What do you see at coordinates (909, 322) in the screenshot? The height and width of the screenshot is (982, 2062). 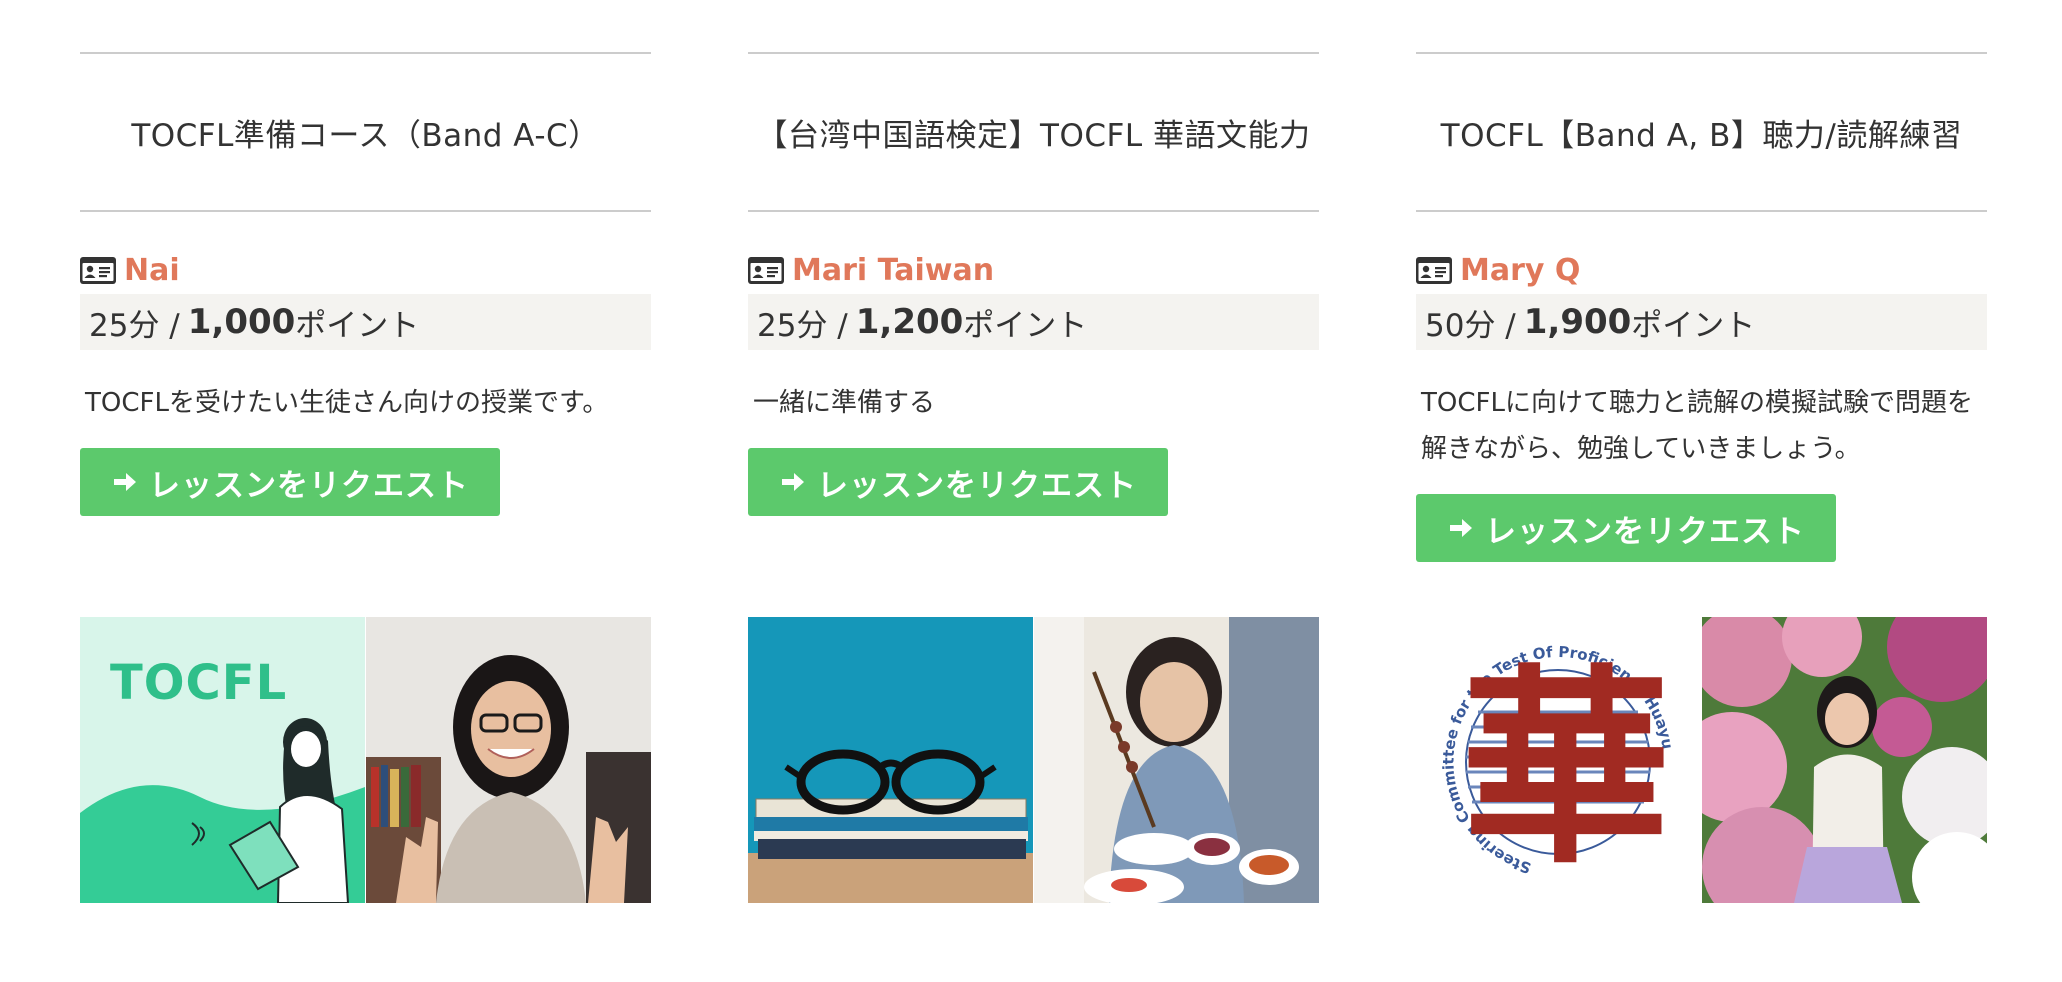 I see `lesson-points: 1,200` at bounding box center [909, 322].